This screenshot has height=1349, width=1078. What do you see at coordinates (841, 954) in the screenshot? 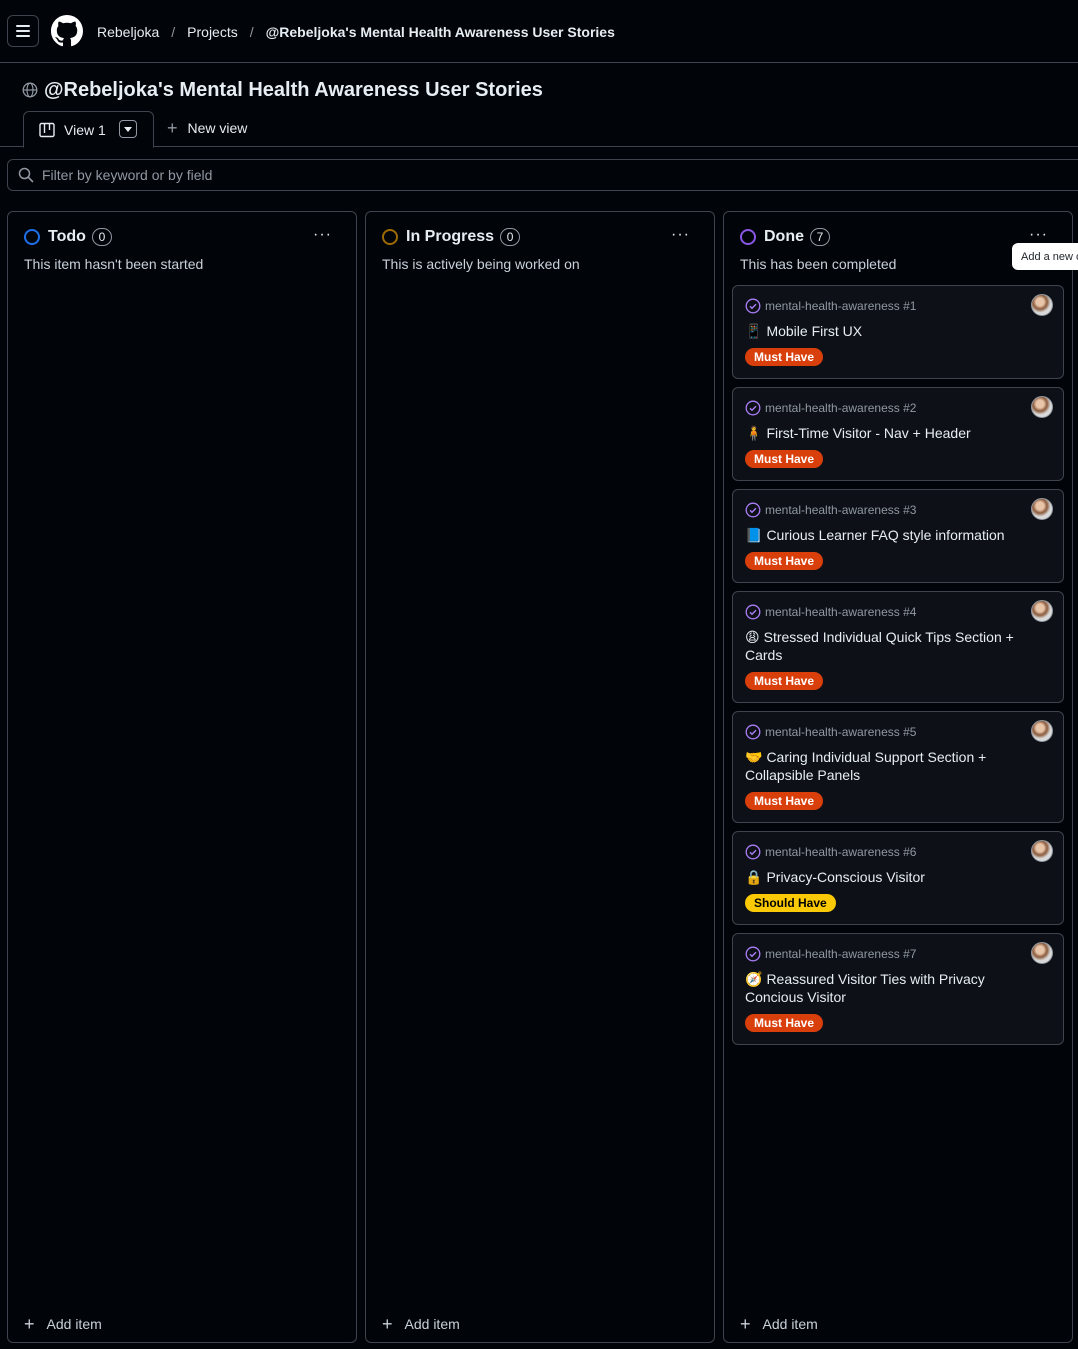
I see `card-ref: mental-health-awareness #7` at bounding box center [841, 954].